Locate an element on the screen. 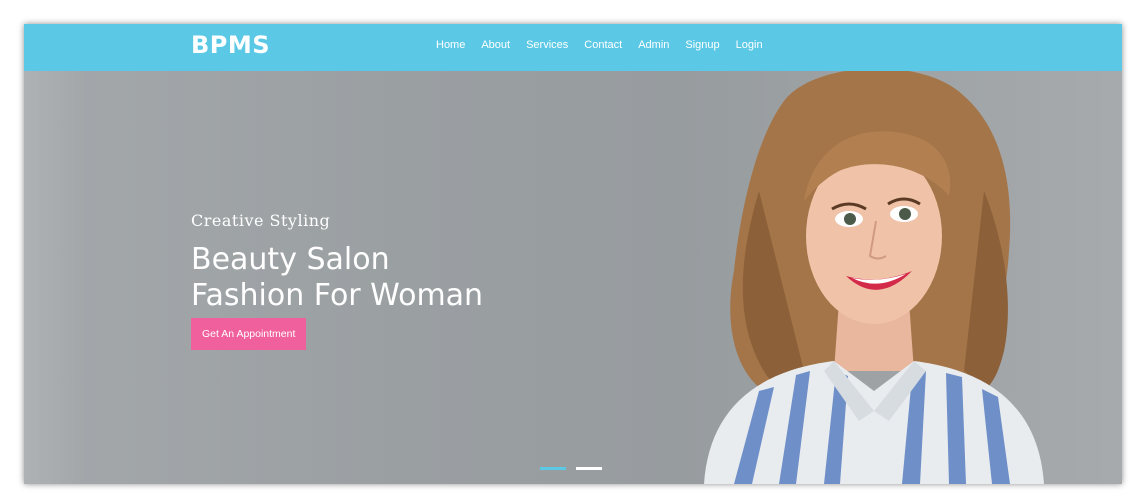  nav-item-admin: Admin is located at coordinates (653, 45).